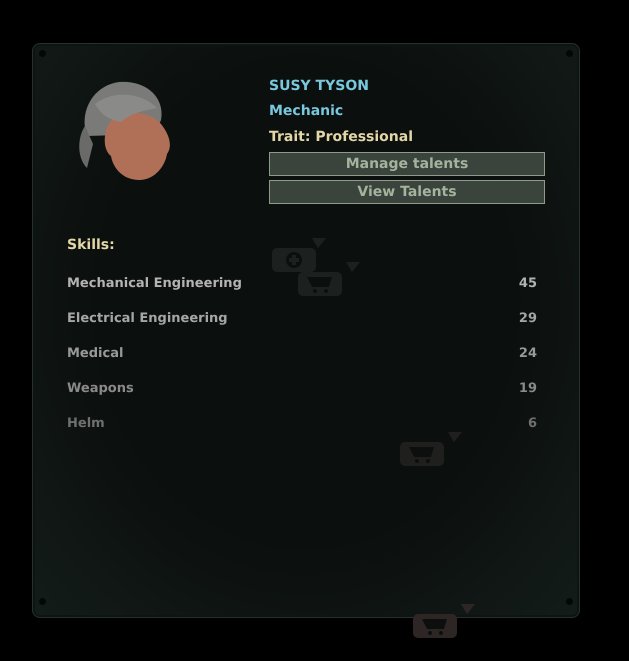  Describe the element at coordinates (100, 389) in the screenshot. I see `skill-name: Weapons` at that location.